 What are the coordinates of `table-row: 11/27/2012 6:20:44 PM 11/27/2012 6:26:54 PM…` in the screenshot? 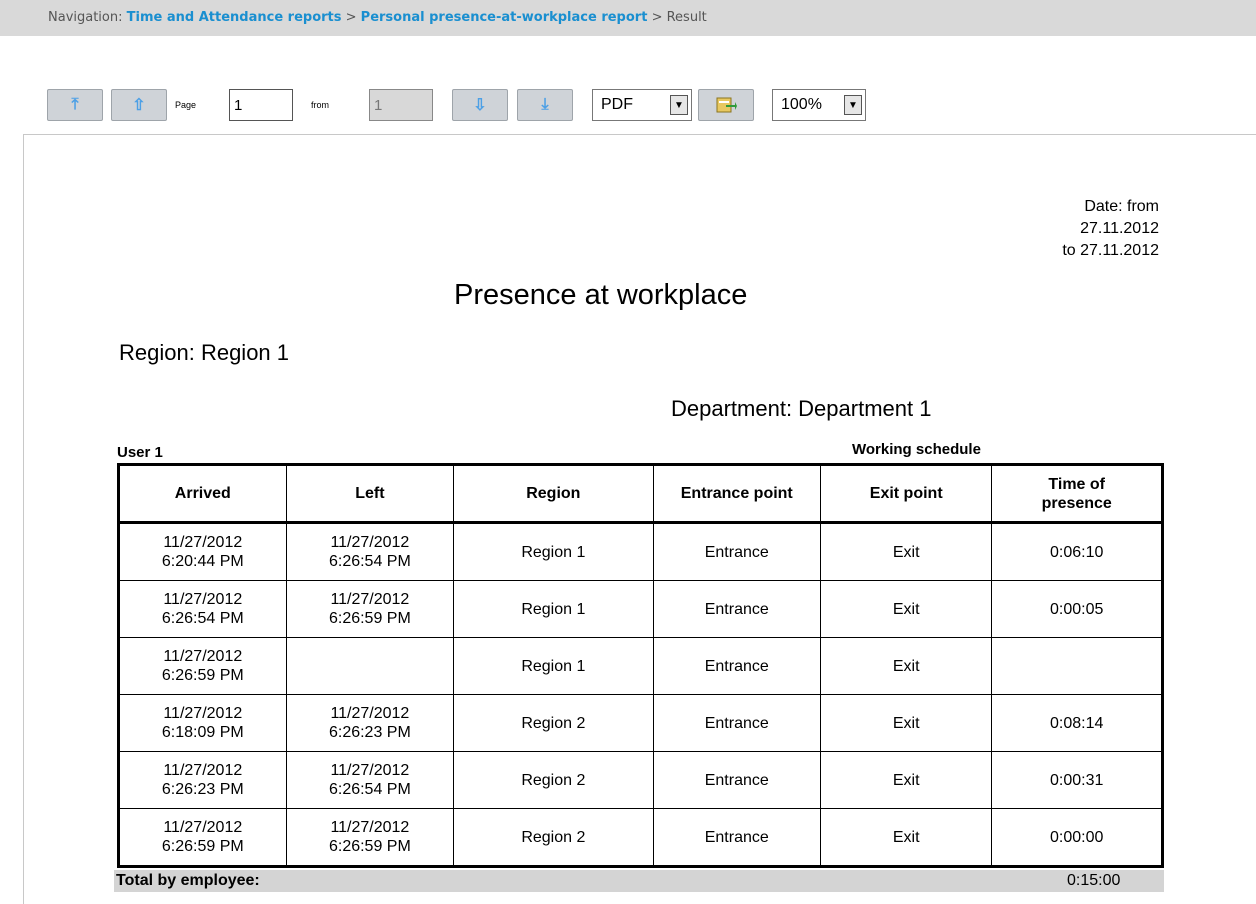 It's located at (640, 551).